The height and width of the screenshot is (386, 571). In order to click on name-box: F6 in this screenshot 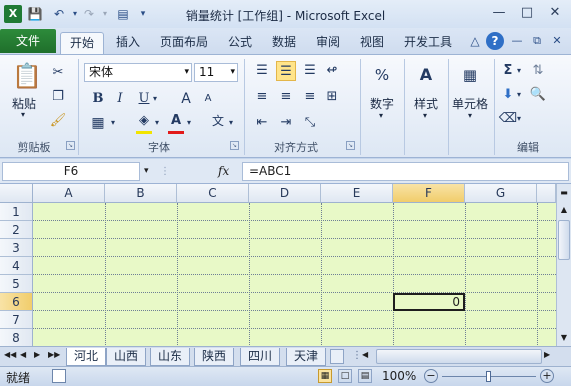, I will do `click(71, 171)`.